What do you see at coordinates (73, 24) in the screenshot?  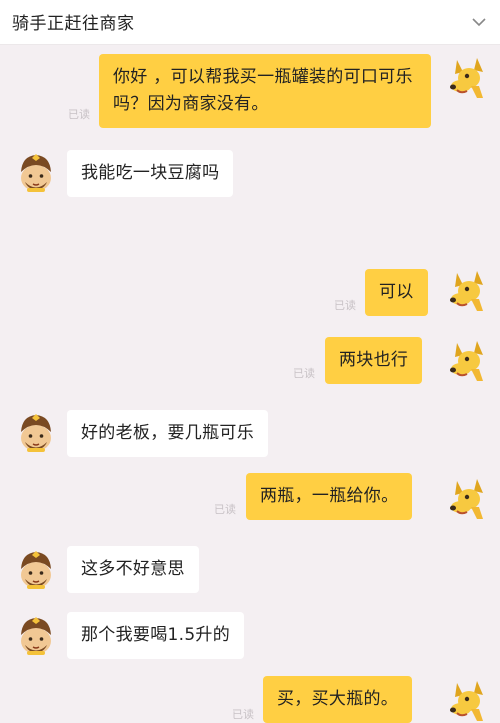 I see `chat-title: 骑手正赶往商家` at bounding box center [73, 24].